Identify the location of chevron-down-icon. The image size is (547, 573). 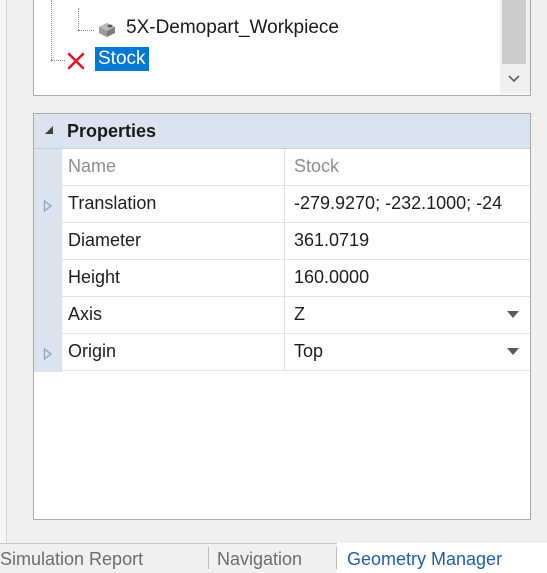
(514, 79).